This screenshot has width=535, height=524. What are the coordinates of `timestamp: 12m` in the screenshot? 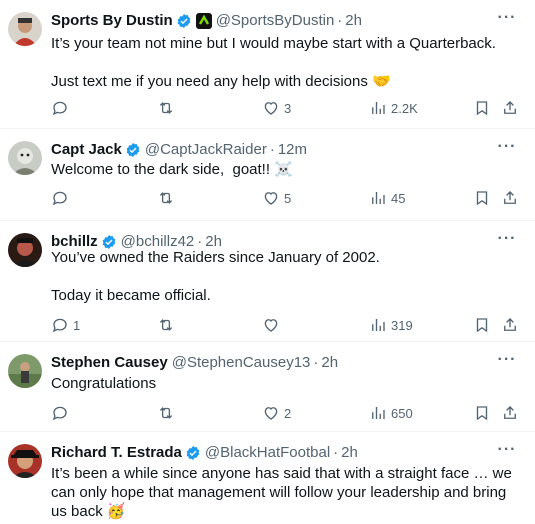 It's located at (292, 150).